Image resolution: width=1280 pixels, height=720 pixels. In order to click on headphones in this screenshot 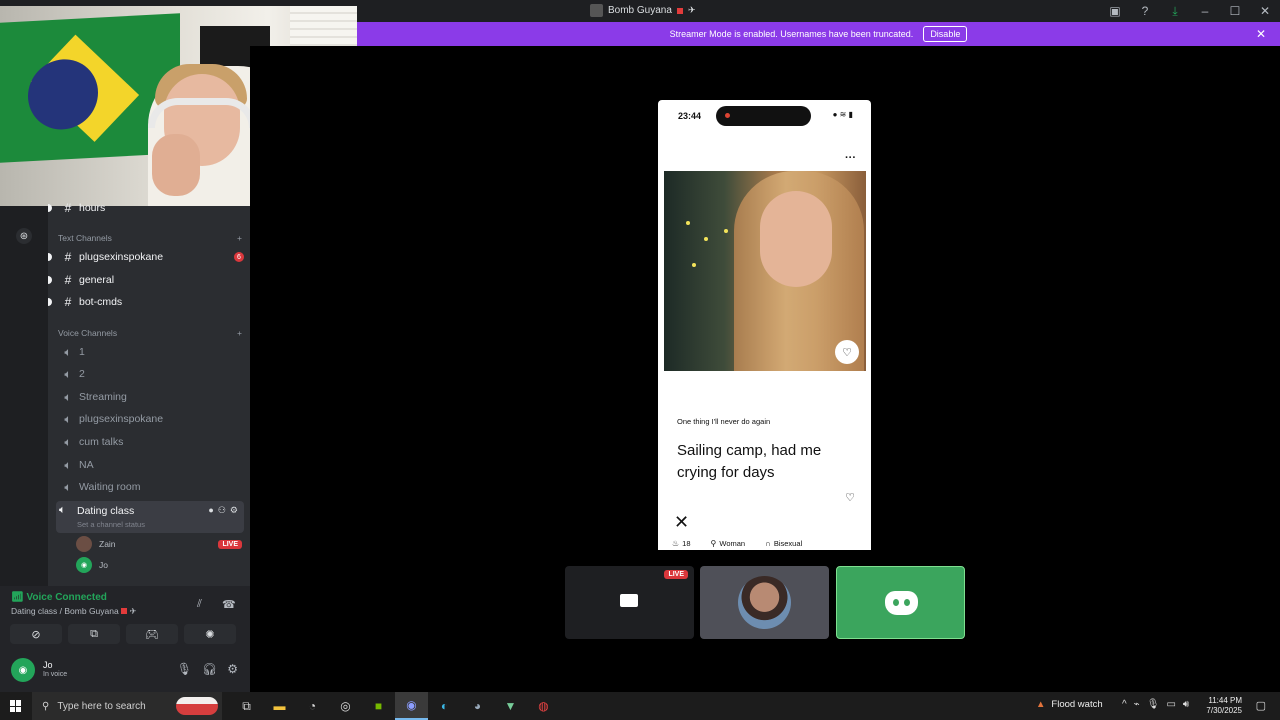, I will do `click(202, 113)`.